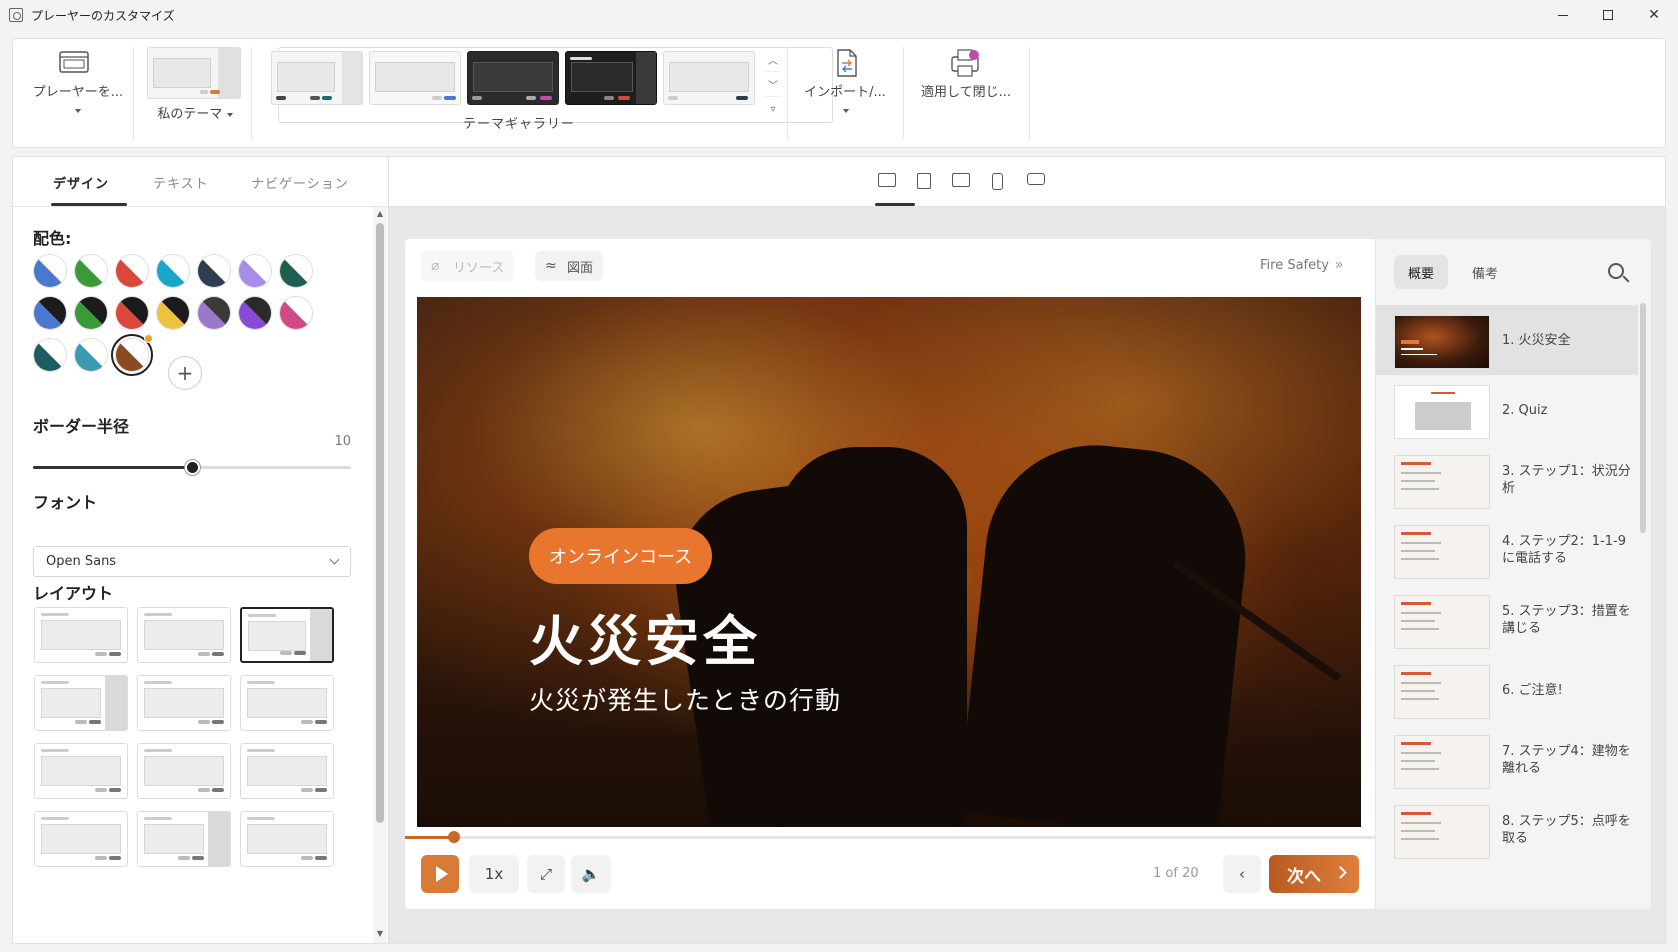  What do you see at coordinates (429, 837) in the screenshot?
I see `progress-fill` at bounding box center [429, 837].